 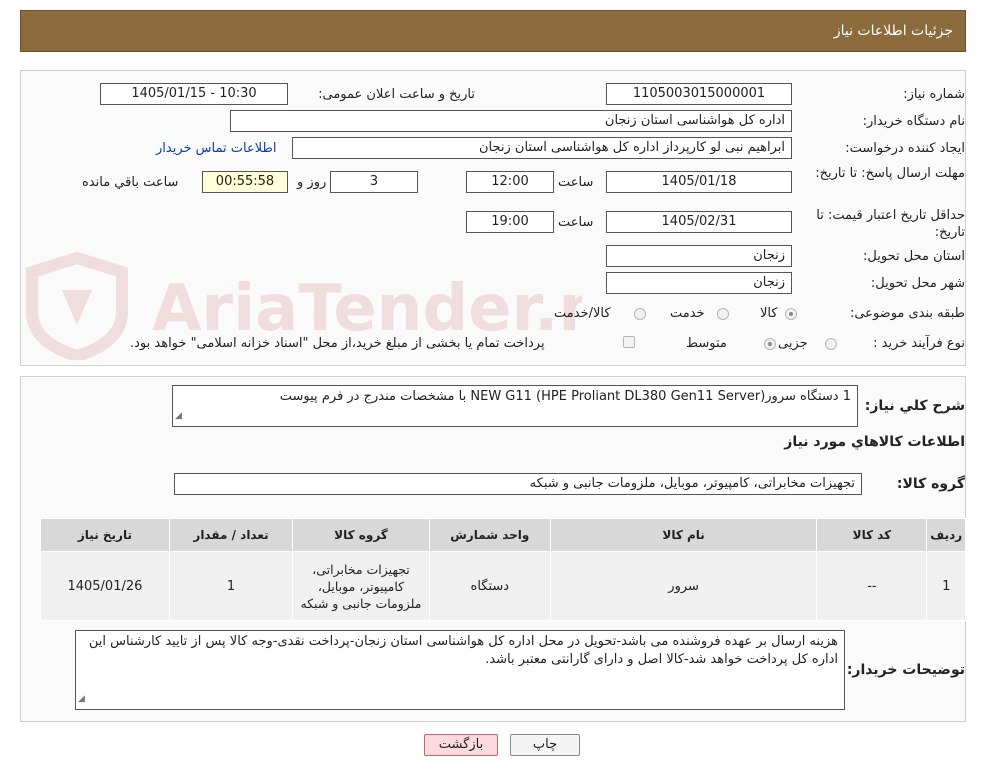 What do you see at coordinates (872, 535) in the screenshot?
I see `col-code: کد کالا` at bounding box center [872, 535].